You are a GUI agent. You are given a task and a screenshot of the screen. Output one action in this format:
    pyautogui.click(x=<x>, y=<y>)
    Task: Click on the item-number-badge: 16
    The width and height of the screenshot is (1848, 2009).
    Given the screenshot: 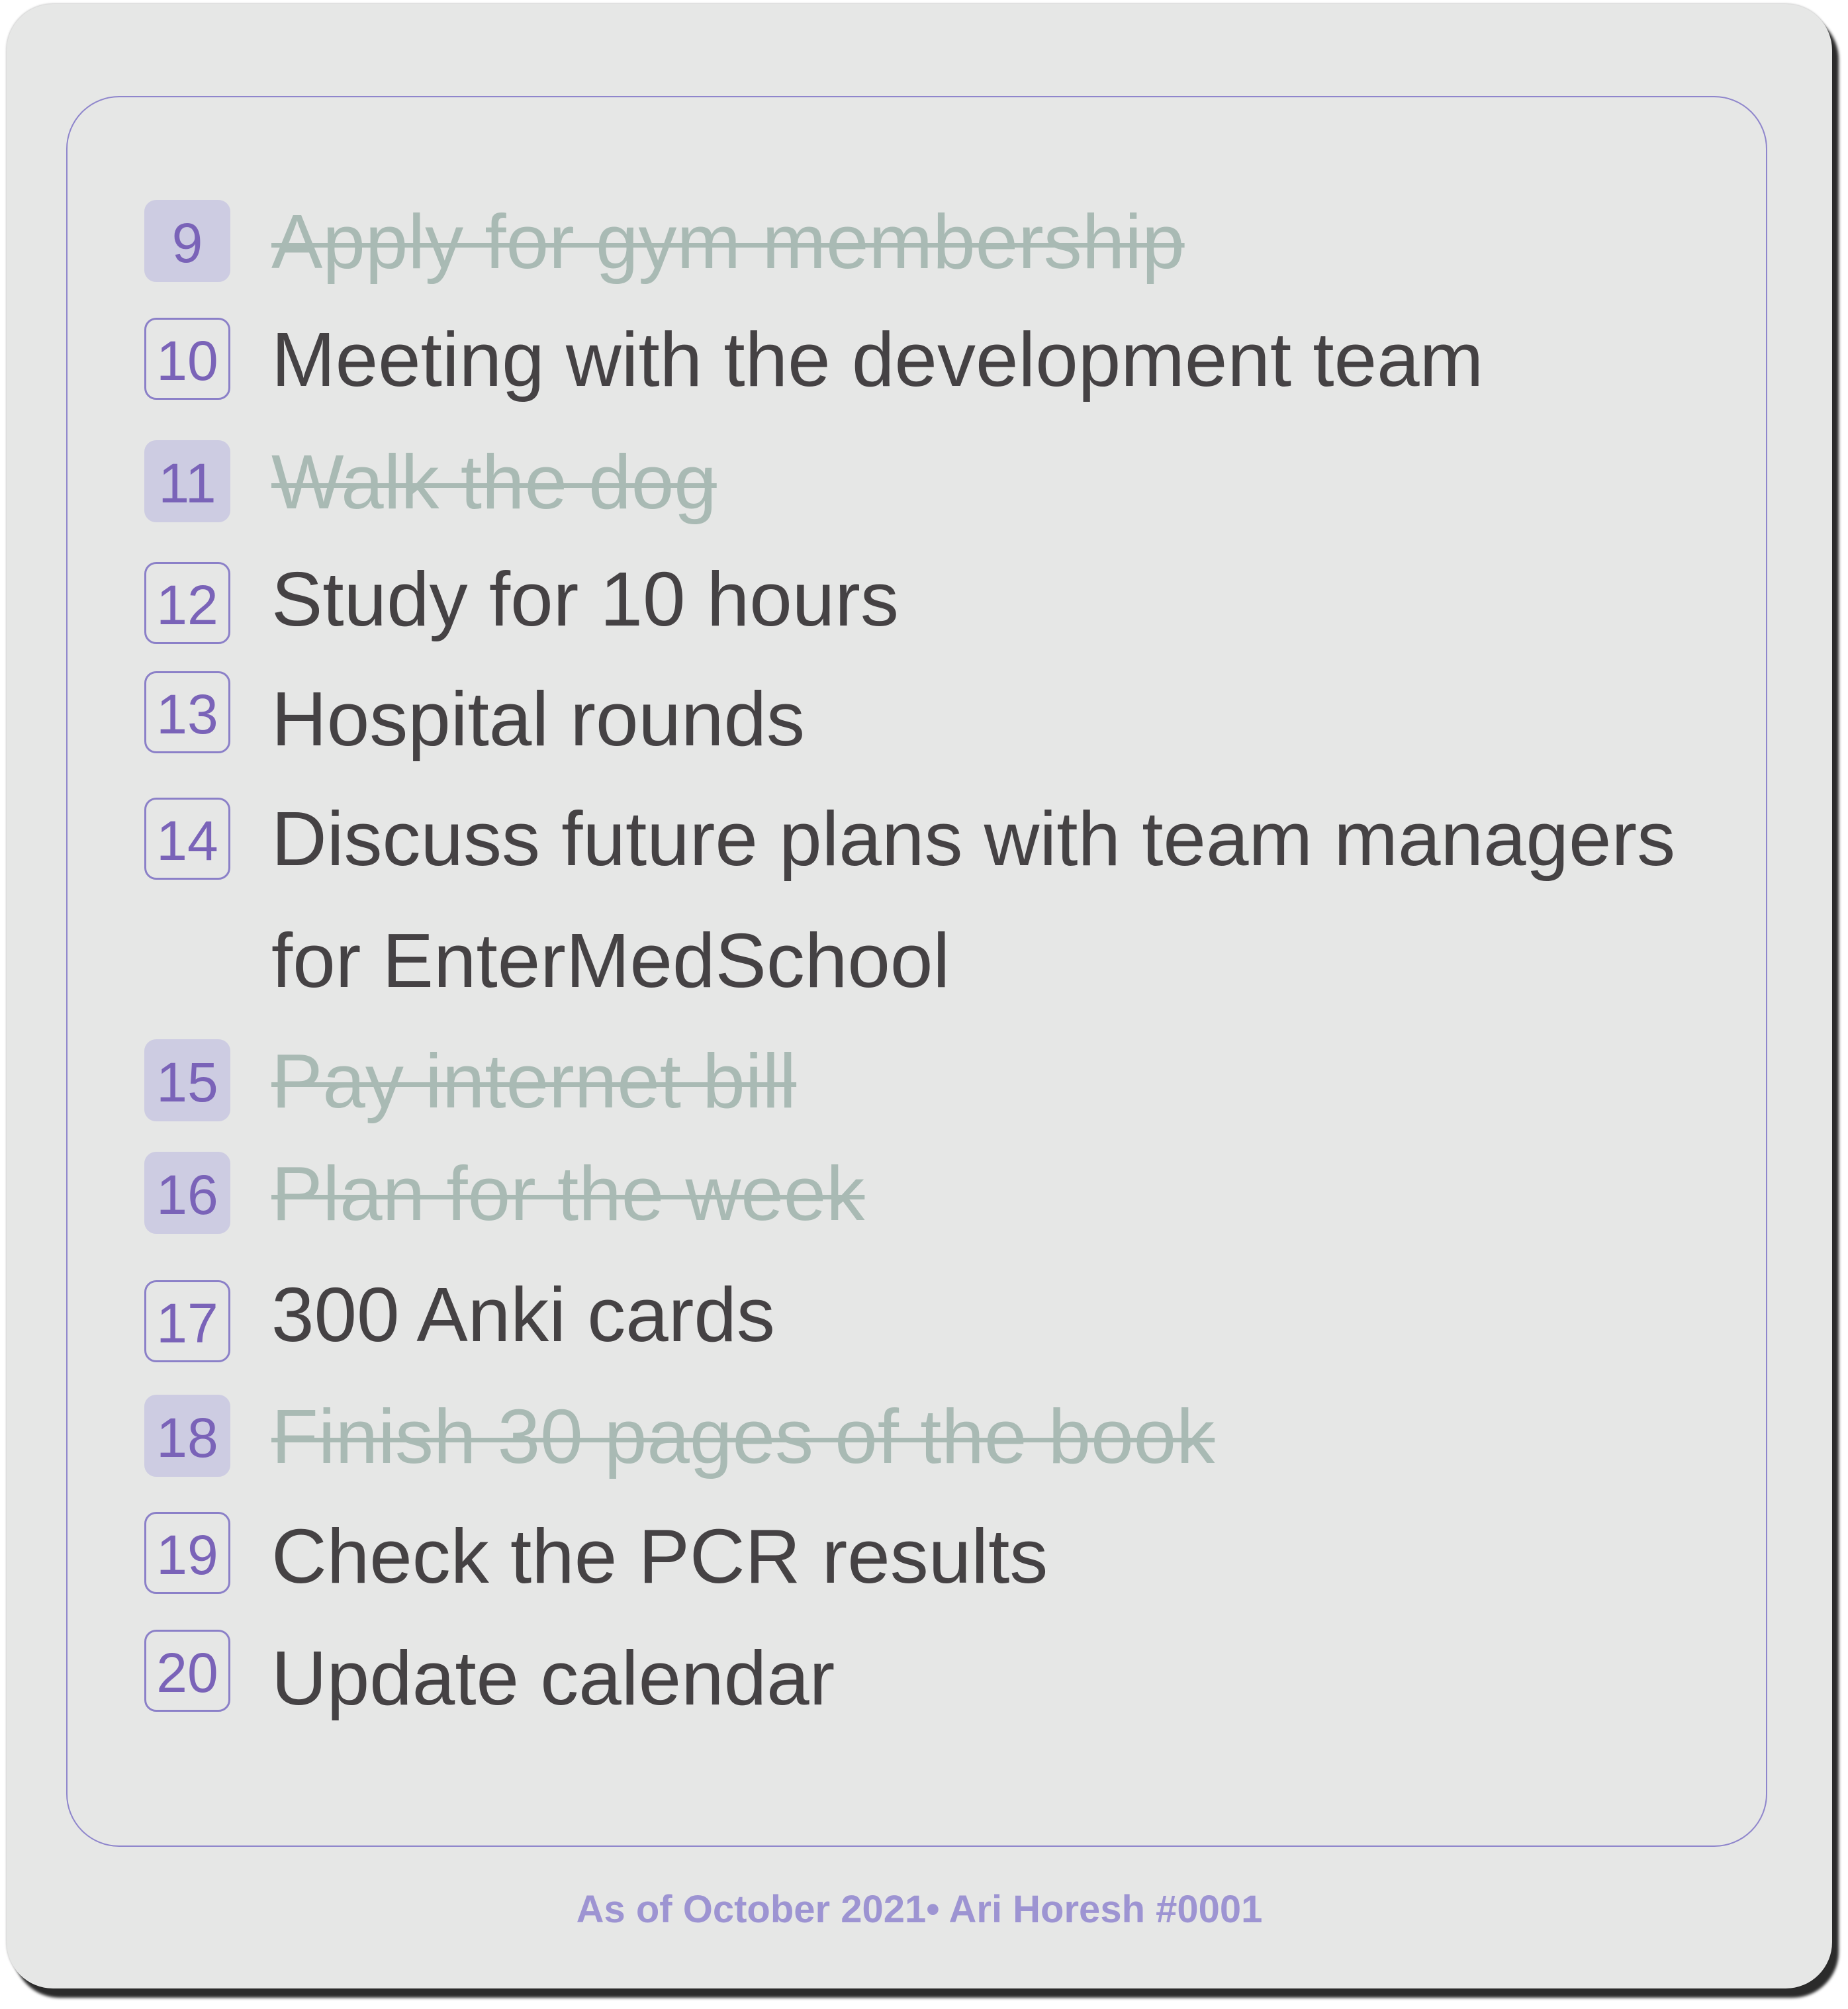 What is the action you would take?
    pyautogui.click(x=187, y=1193)
    